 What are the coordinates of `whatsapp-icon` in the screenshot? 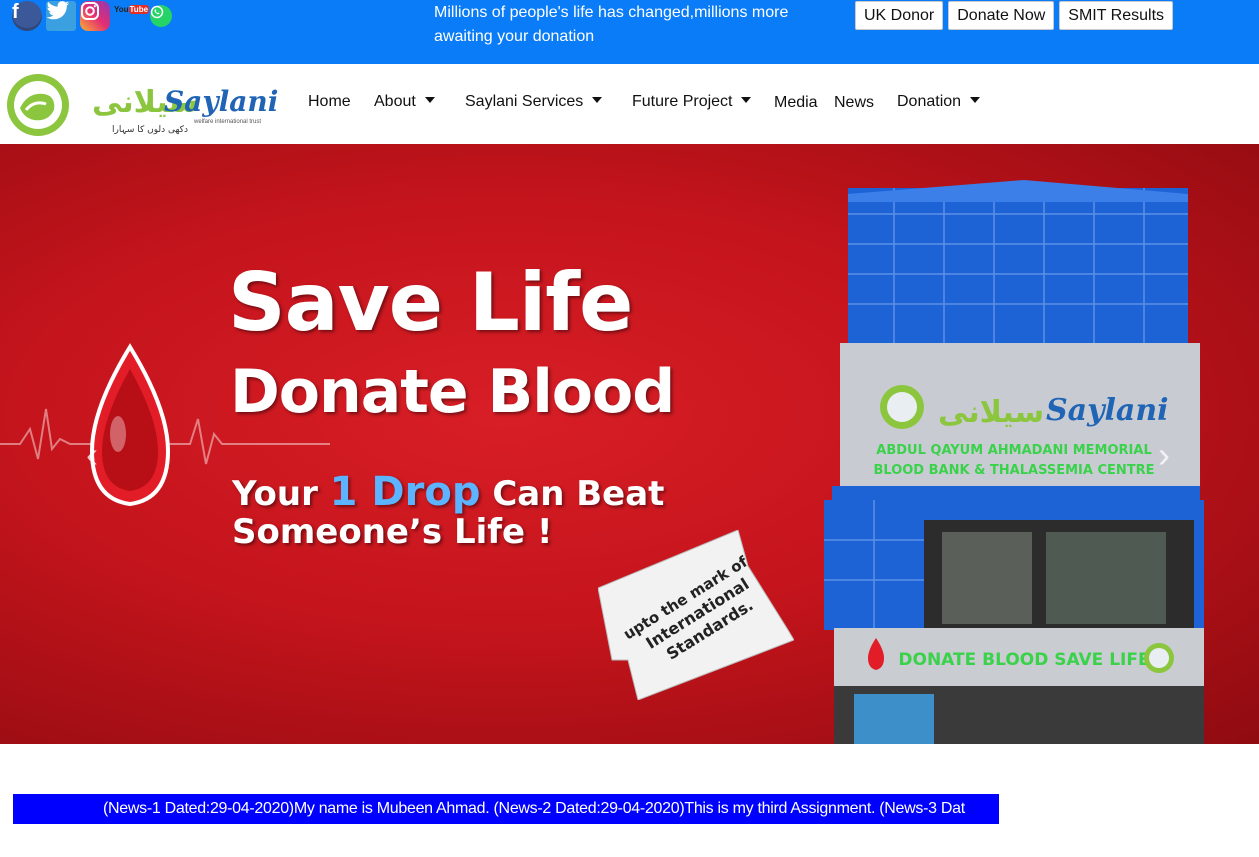 It's located at (161, 16).